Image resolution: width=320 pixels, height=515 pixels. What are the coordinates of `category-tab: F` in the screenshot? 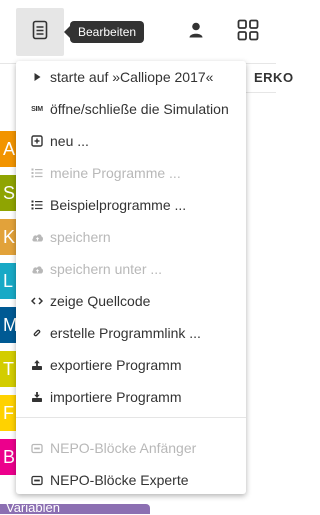 It's located at (8, 413).